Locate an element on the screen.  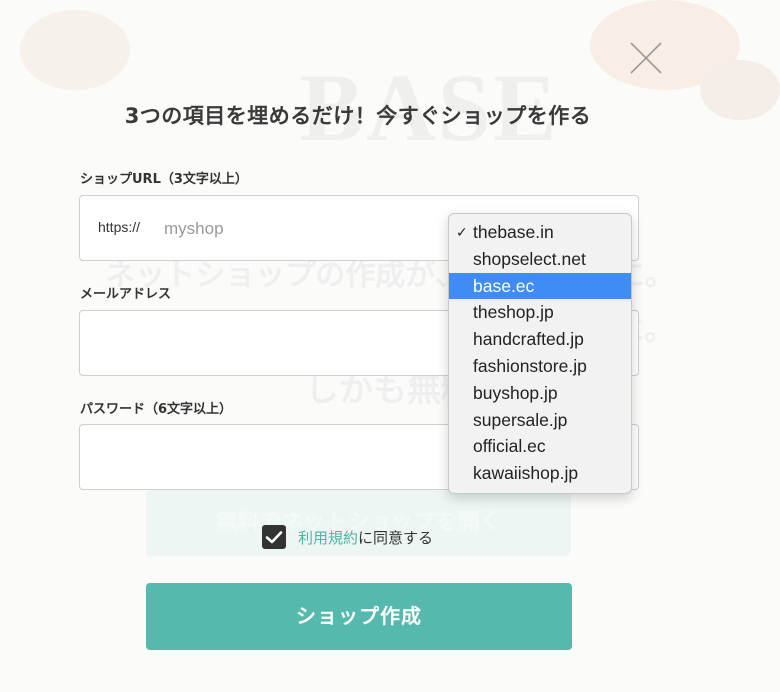
email-label: メールアドレス is located at coordinates (126, 294).